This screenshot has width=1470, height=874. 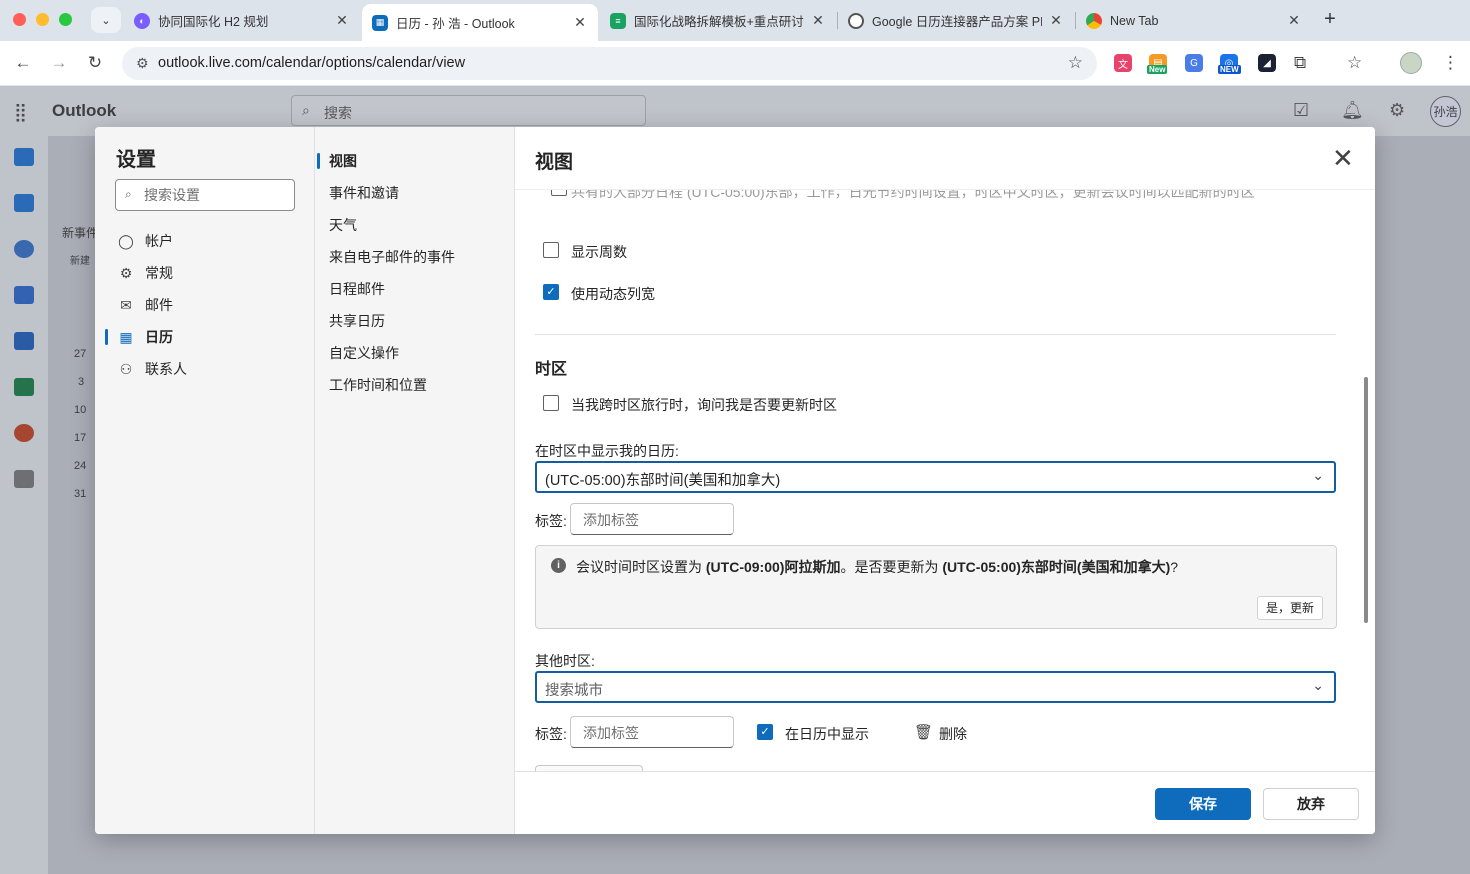 I want to click on timezone-tag-field, so click(x=652, y=519).